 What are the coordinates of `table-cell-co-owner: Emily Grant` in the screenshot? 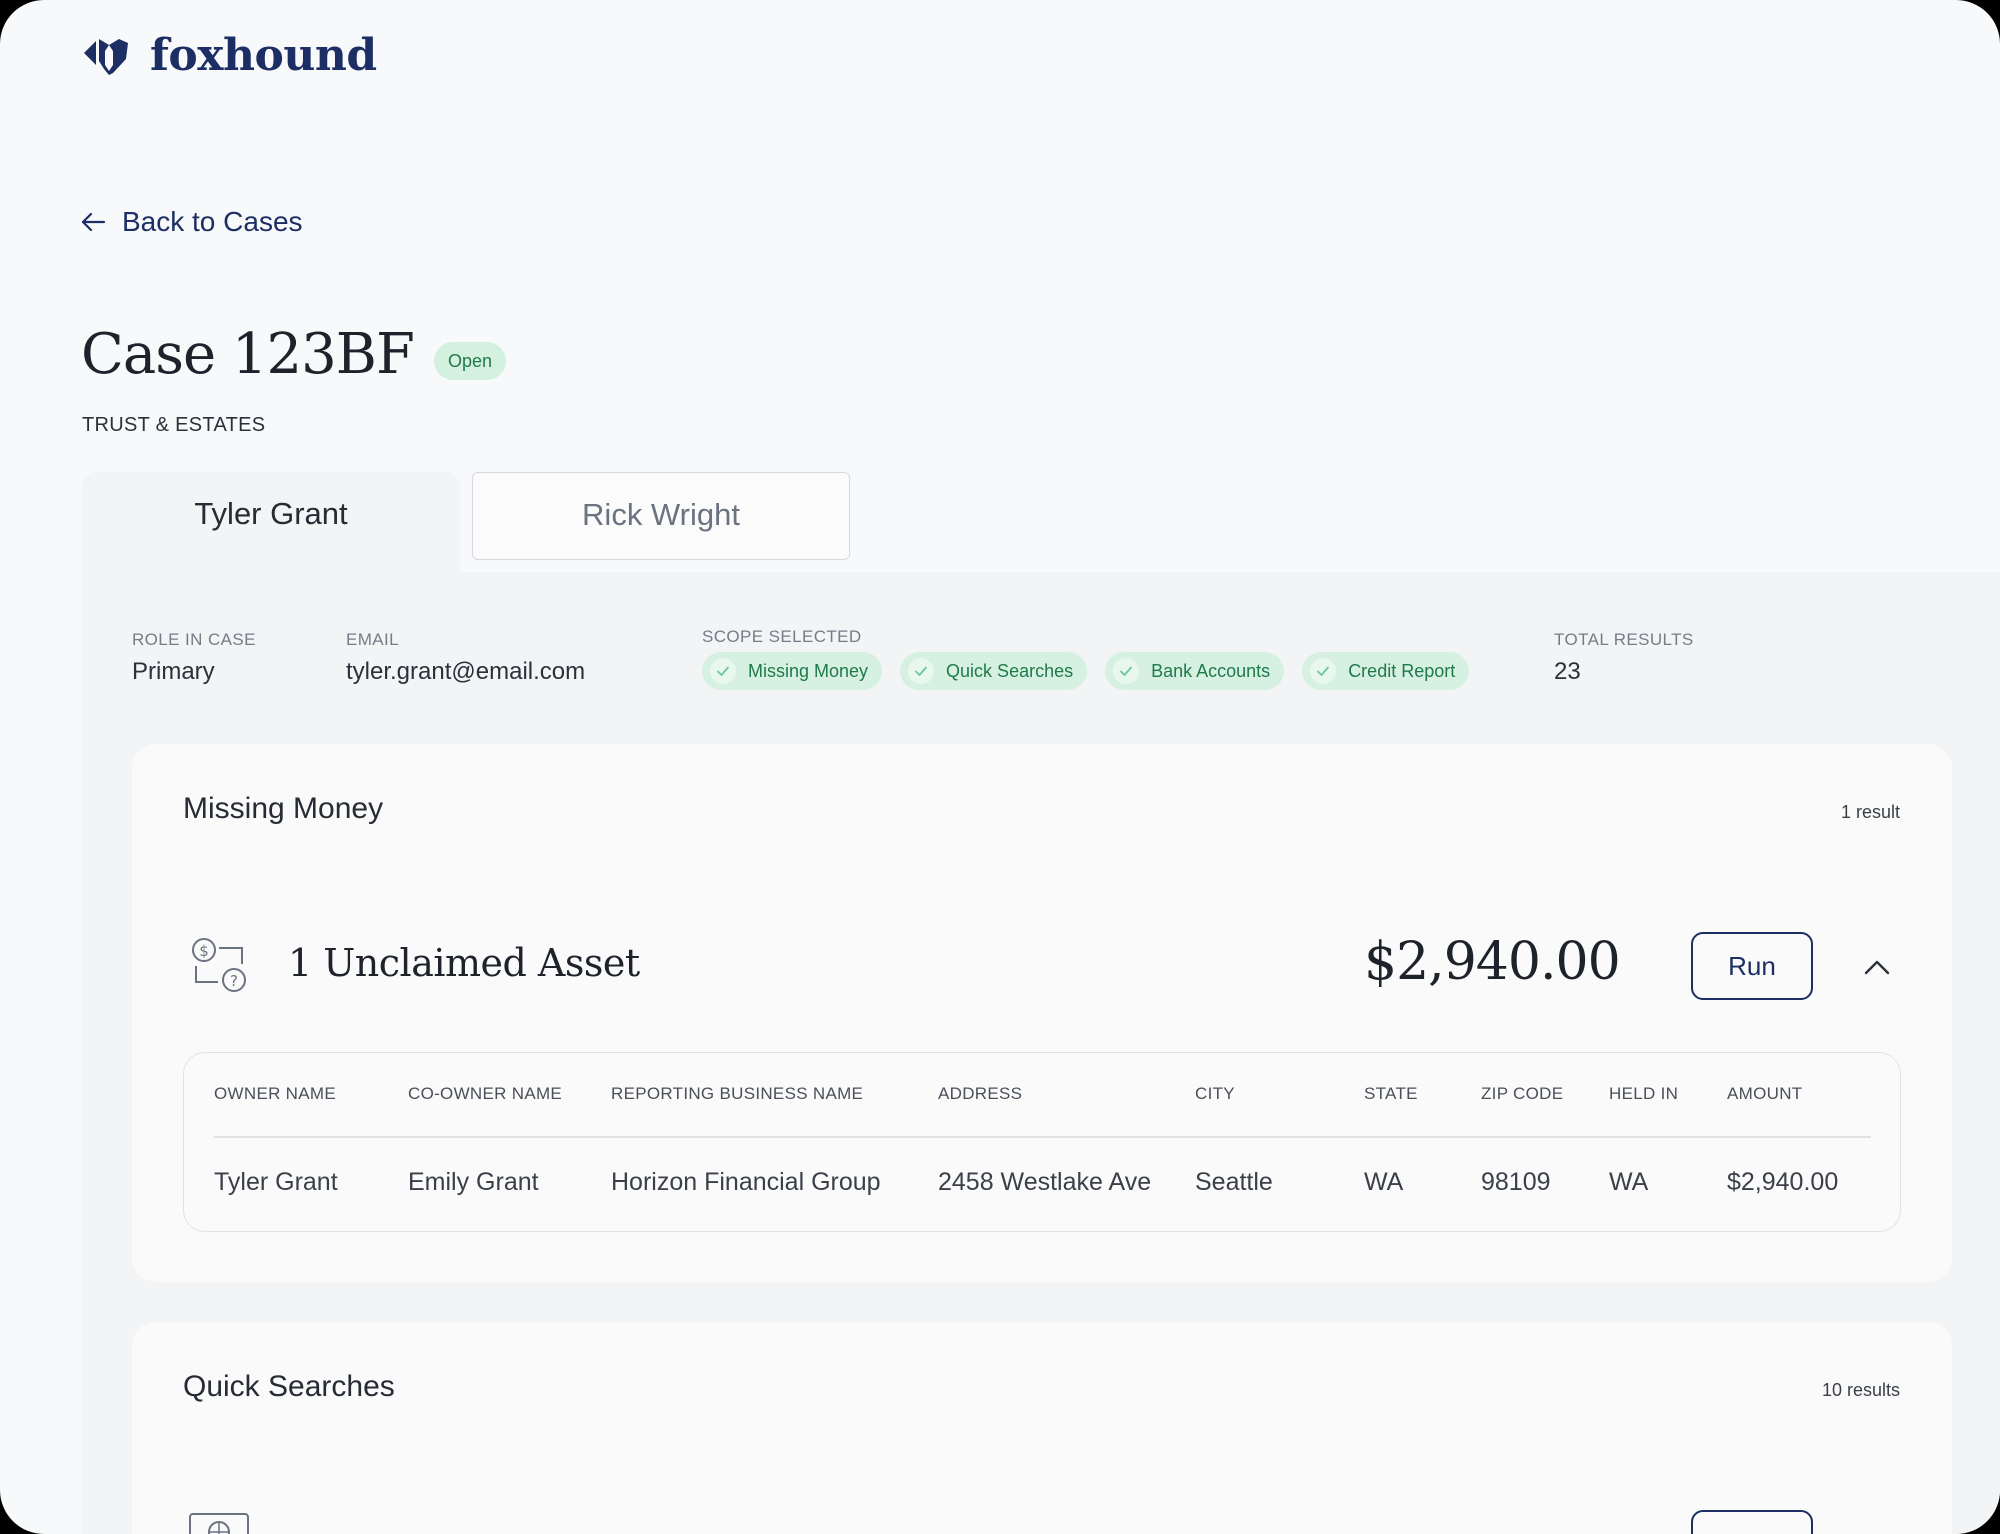 It's located at (473, 1182).